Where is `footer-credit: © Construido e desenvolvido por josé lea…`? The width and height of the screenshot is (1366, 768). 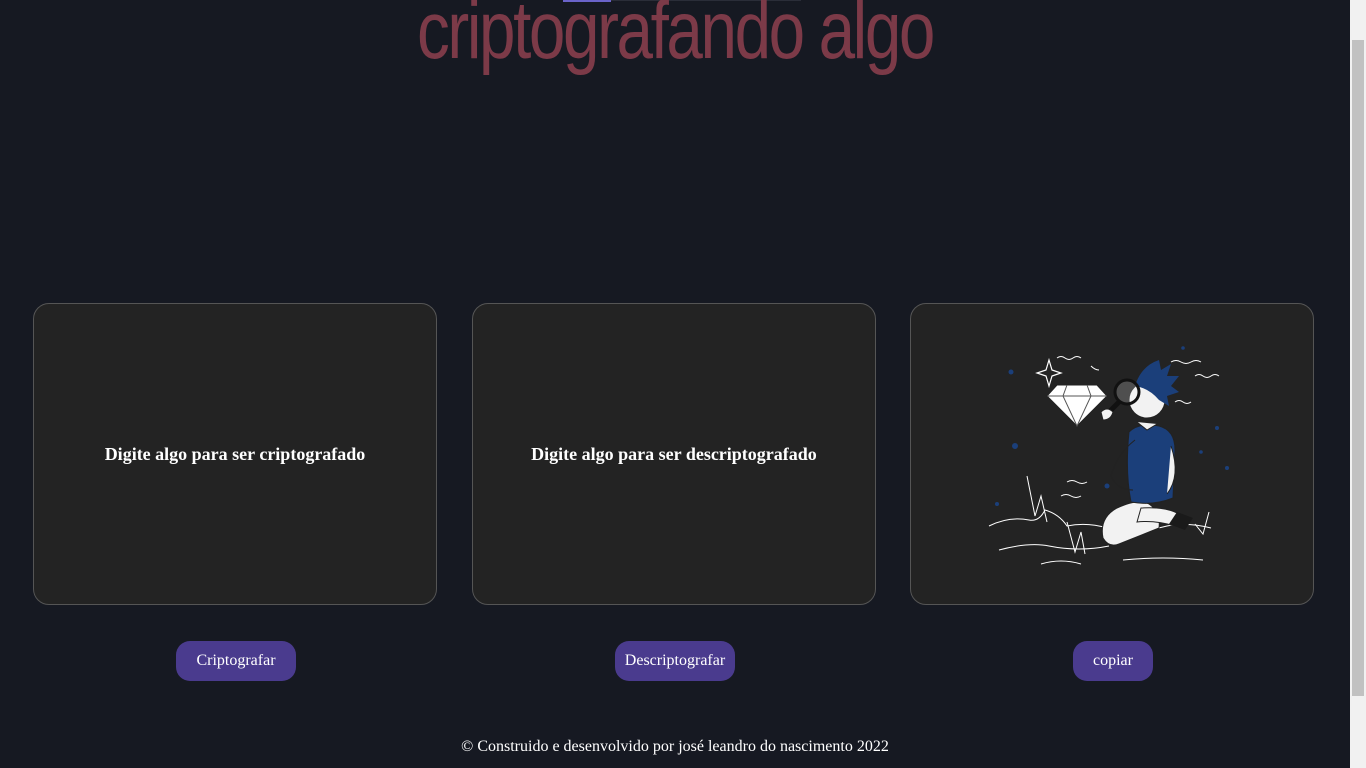 footer-credit: © Construido e desenvolvido por josé lea… is located at coordinates (675, 746).